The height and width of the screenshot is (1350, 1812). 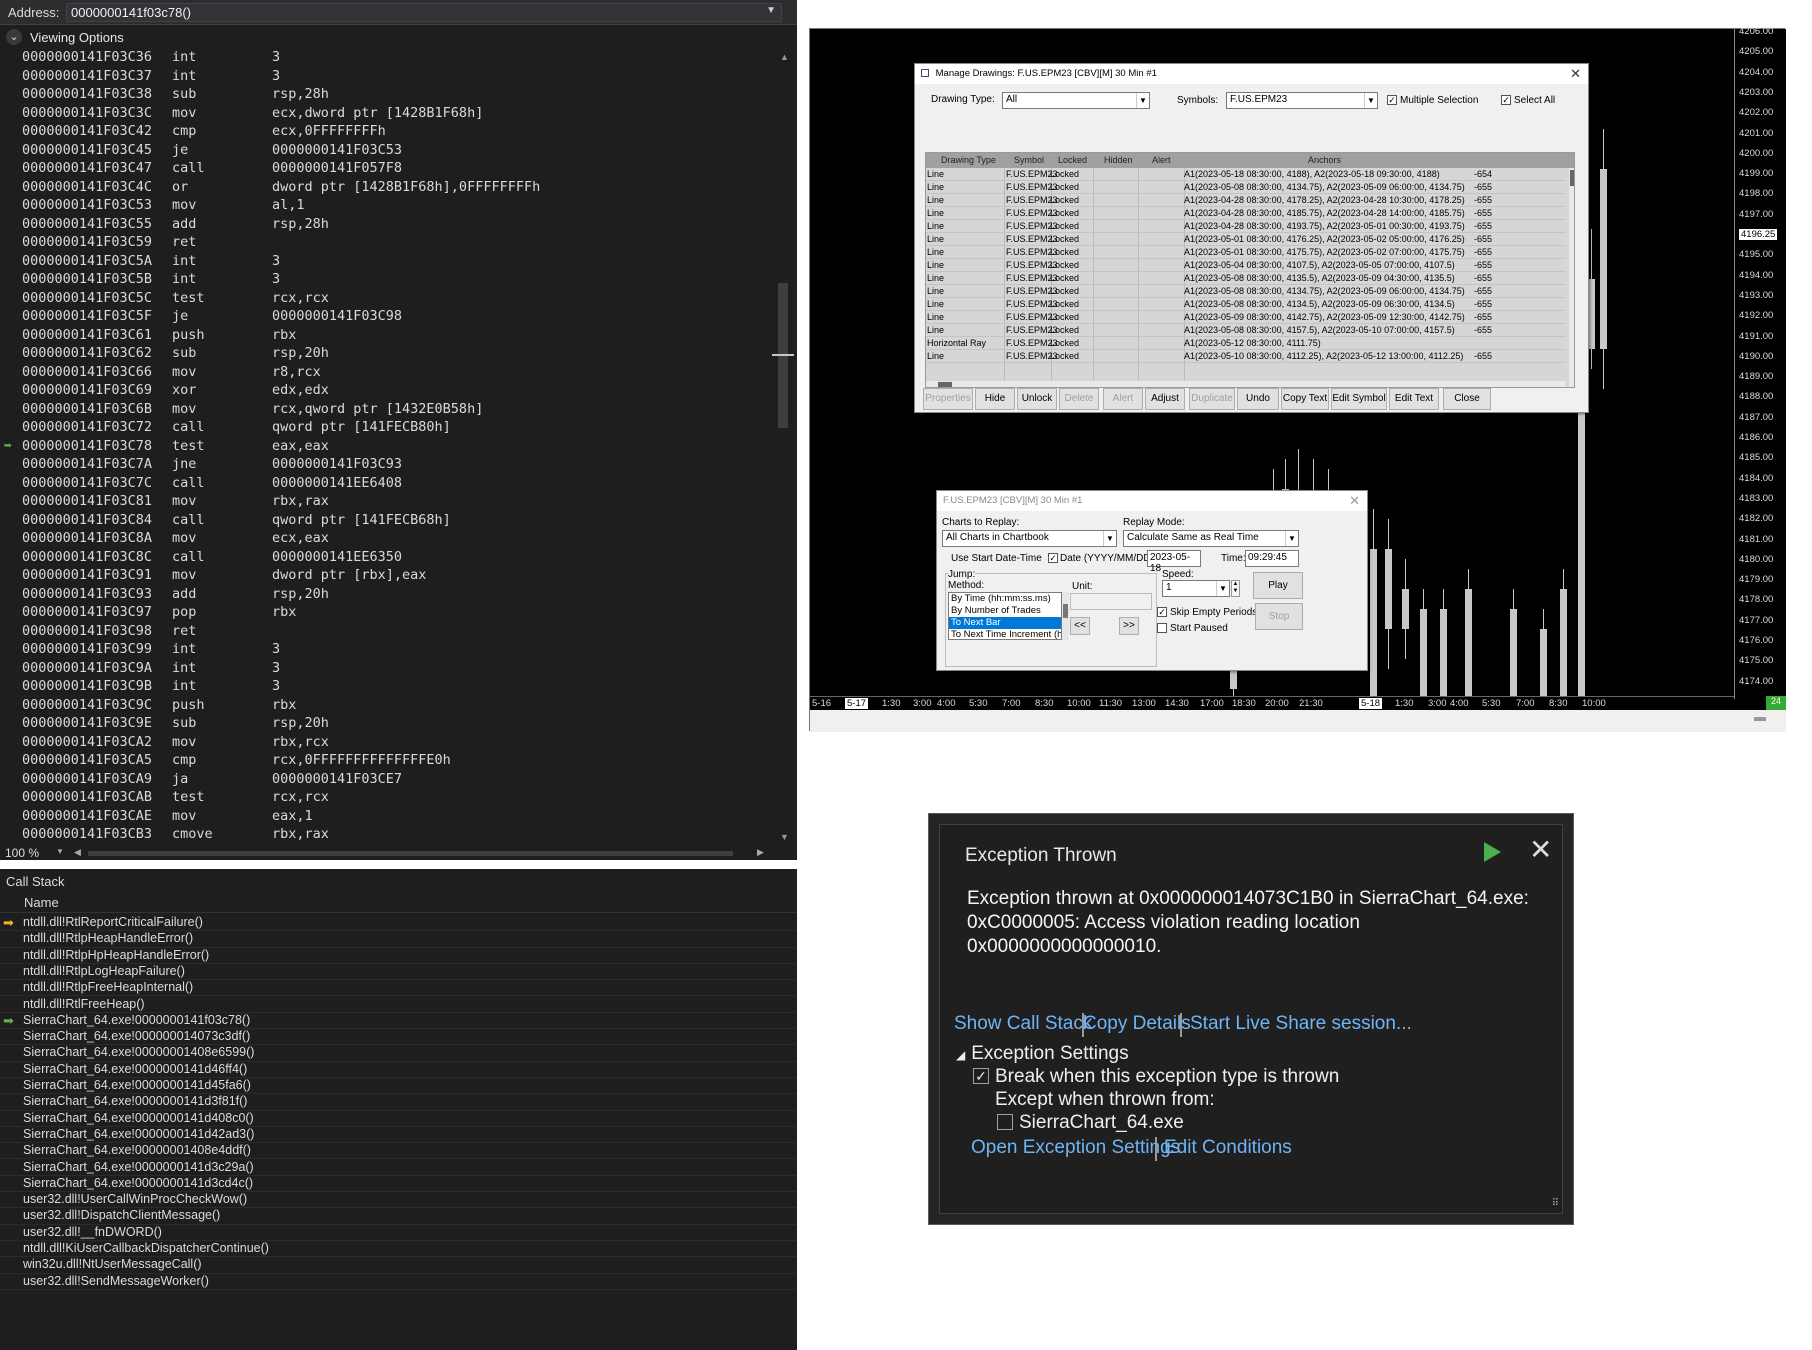 I want to click on disassembly-line: 0000000141F03C53 mov al,1, so click(x=385, y=205).